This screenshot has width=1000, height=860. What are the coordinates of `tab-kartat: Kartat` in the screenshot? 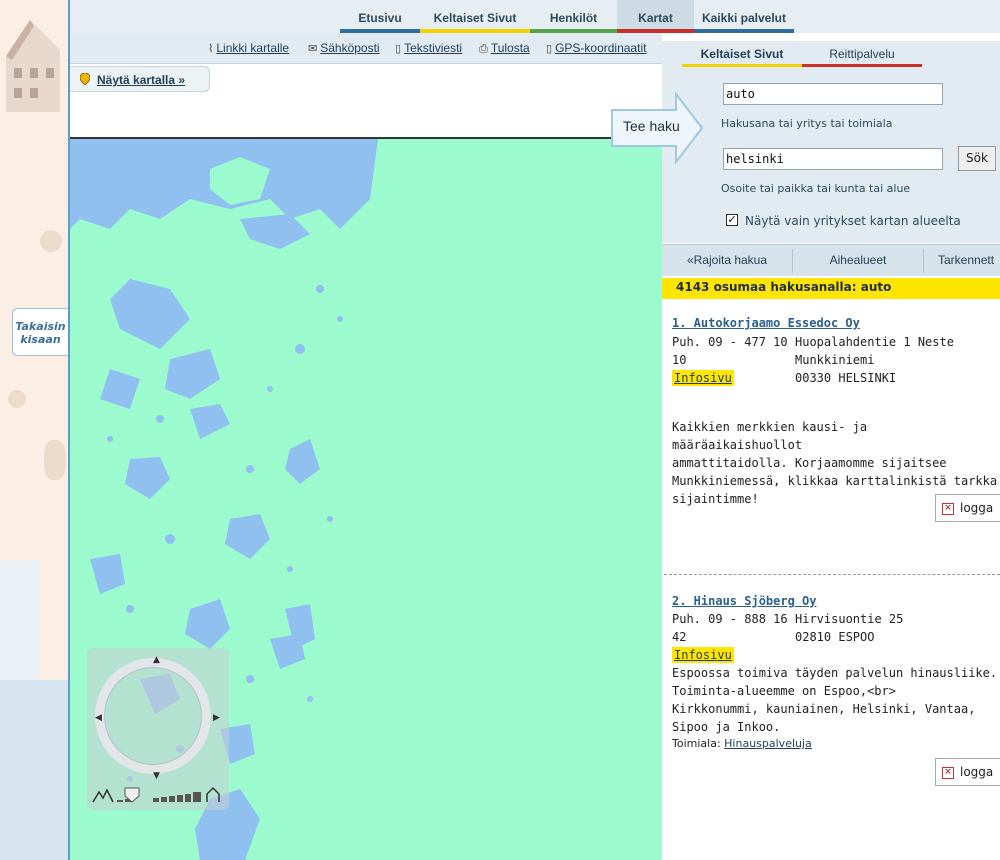 It's located at (655, 16).